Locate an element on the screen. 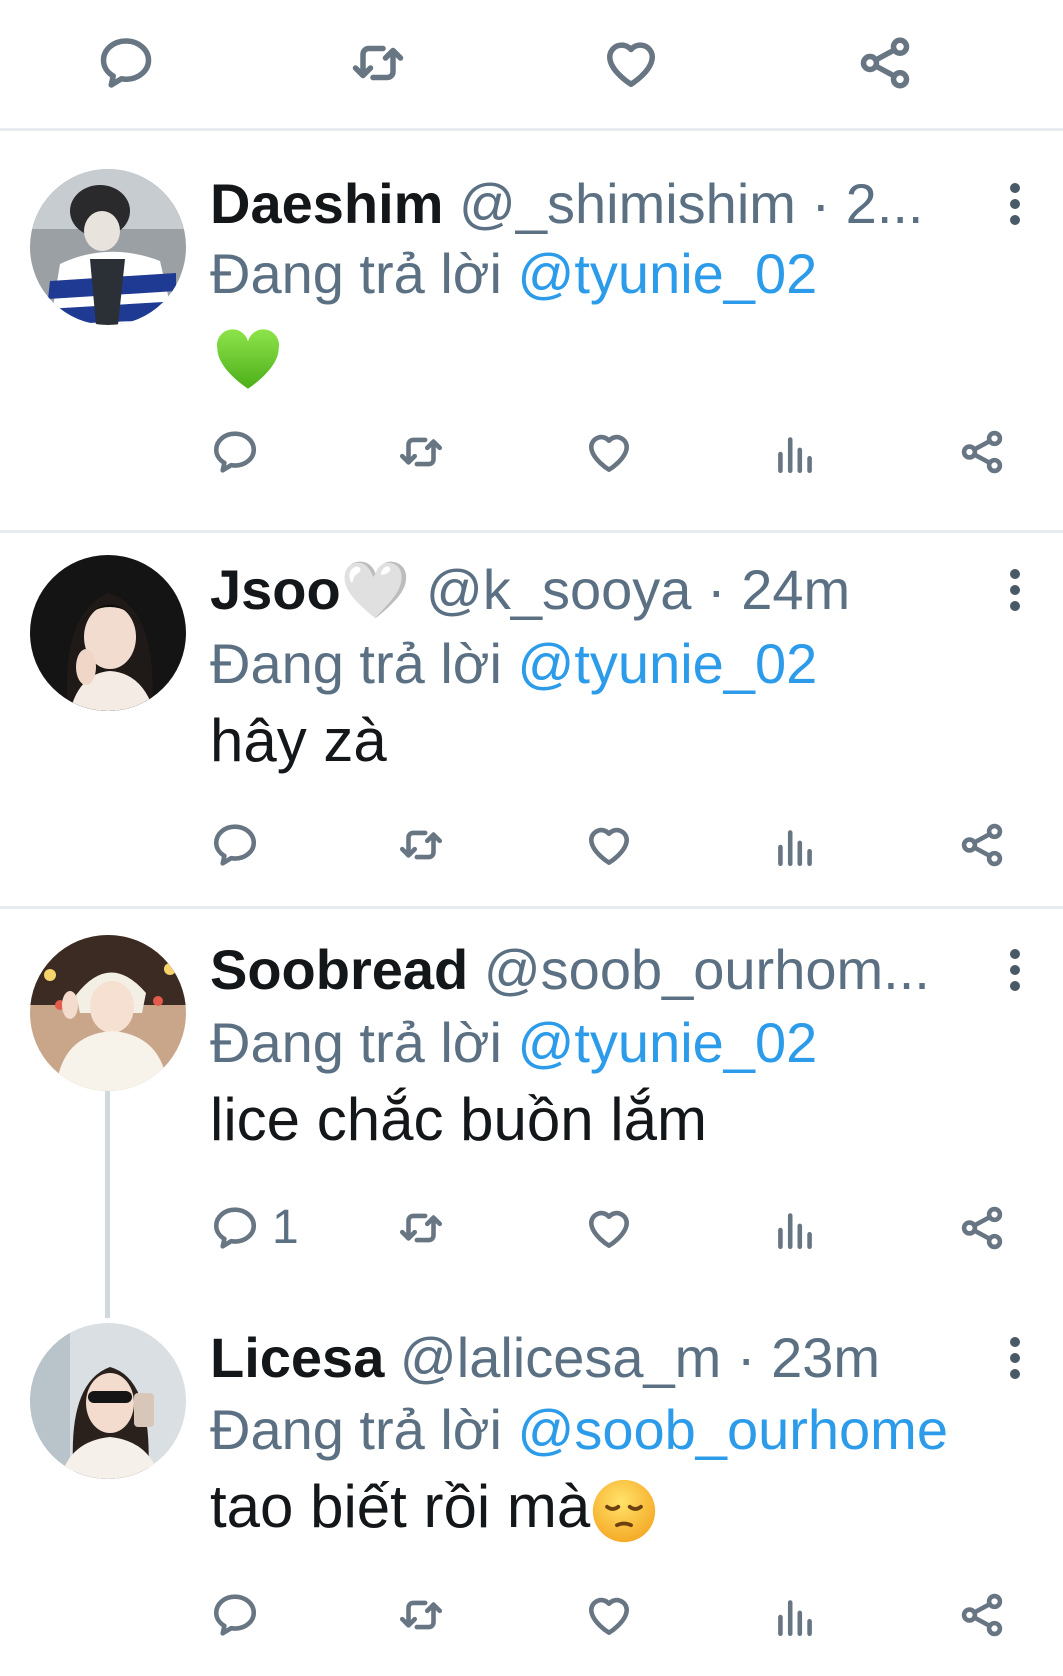  tweet-text: hây zà is located at coordinates (298, 740).